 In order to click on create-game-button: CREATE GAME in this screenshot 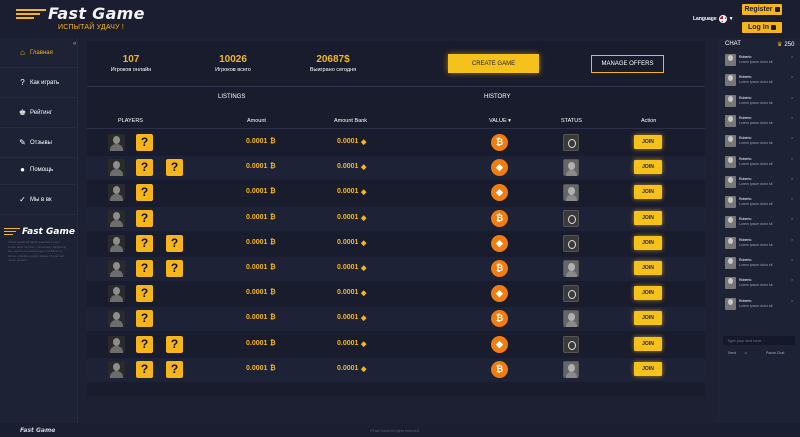, I will do `click(493, 63)`.